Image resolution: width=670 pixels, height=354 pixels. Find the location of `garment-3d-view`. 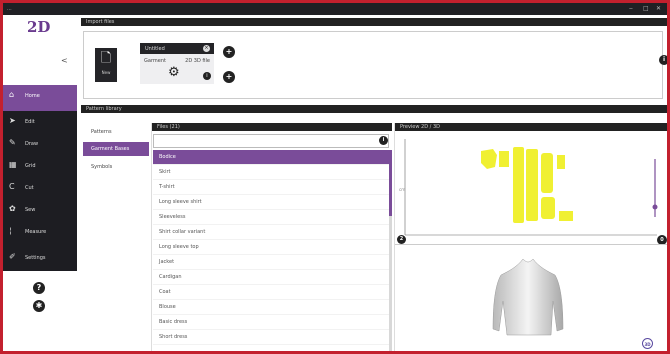

garment-3d-view is located at coordinates (531, 298).